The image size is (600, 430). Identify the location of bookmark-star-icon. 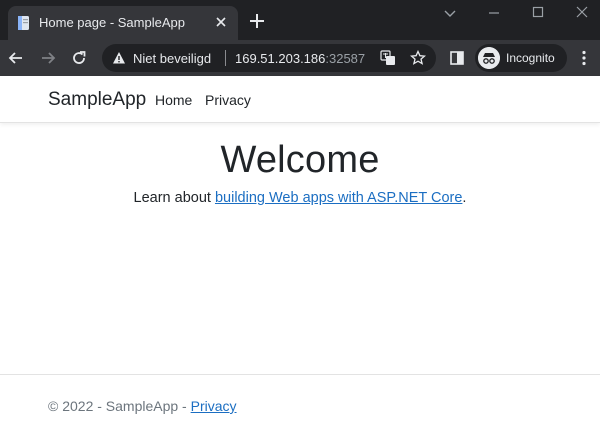
(418, 58).